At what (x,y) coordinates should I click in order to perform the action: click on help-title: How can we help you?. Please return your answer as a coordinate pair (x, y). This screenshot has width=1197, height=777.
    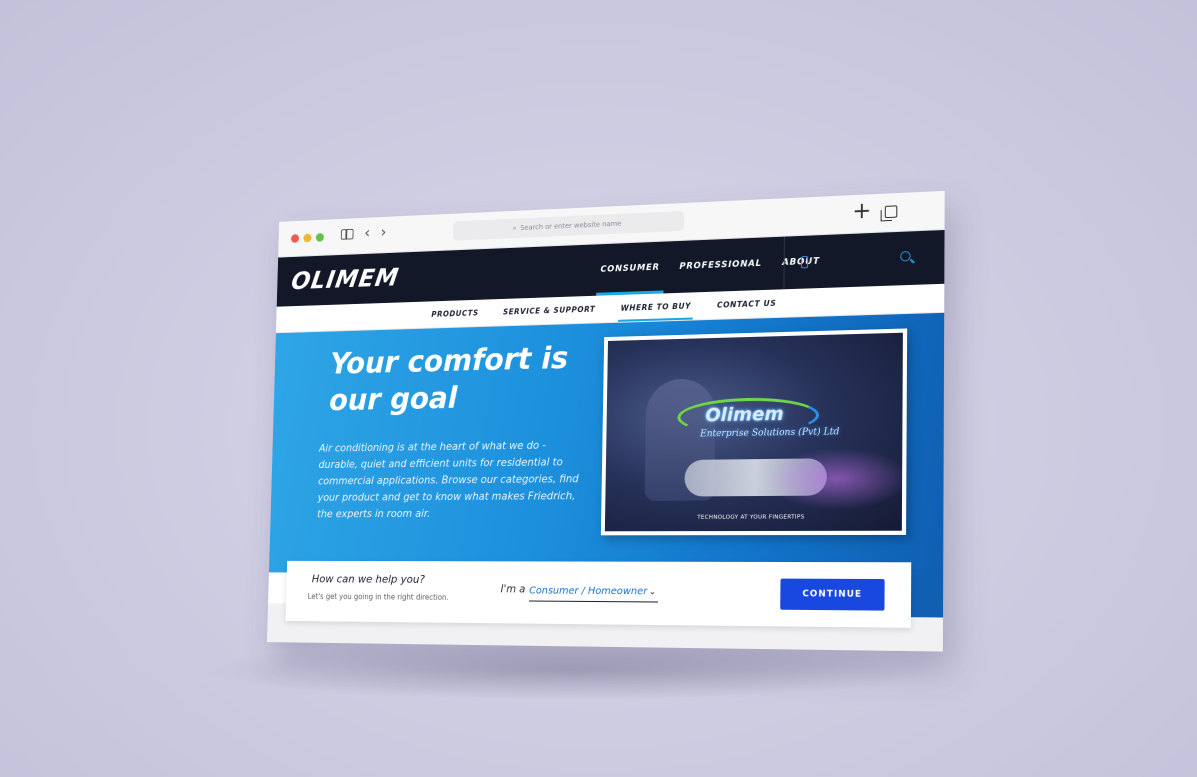
    Looking at the image, I should click on (368, 579).